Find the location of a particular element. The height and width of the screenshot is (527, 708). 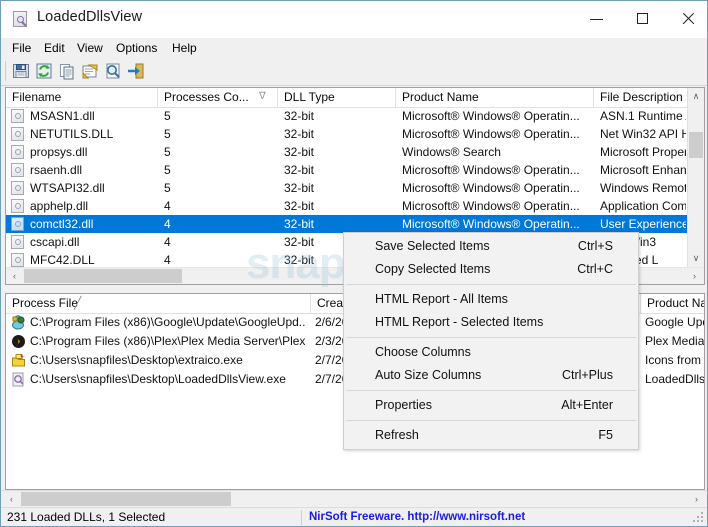

minimize-button is located at coordinates (597, 19).